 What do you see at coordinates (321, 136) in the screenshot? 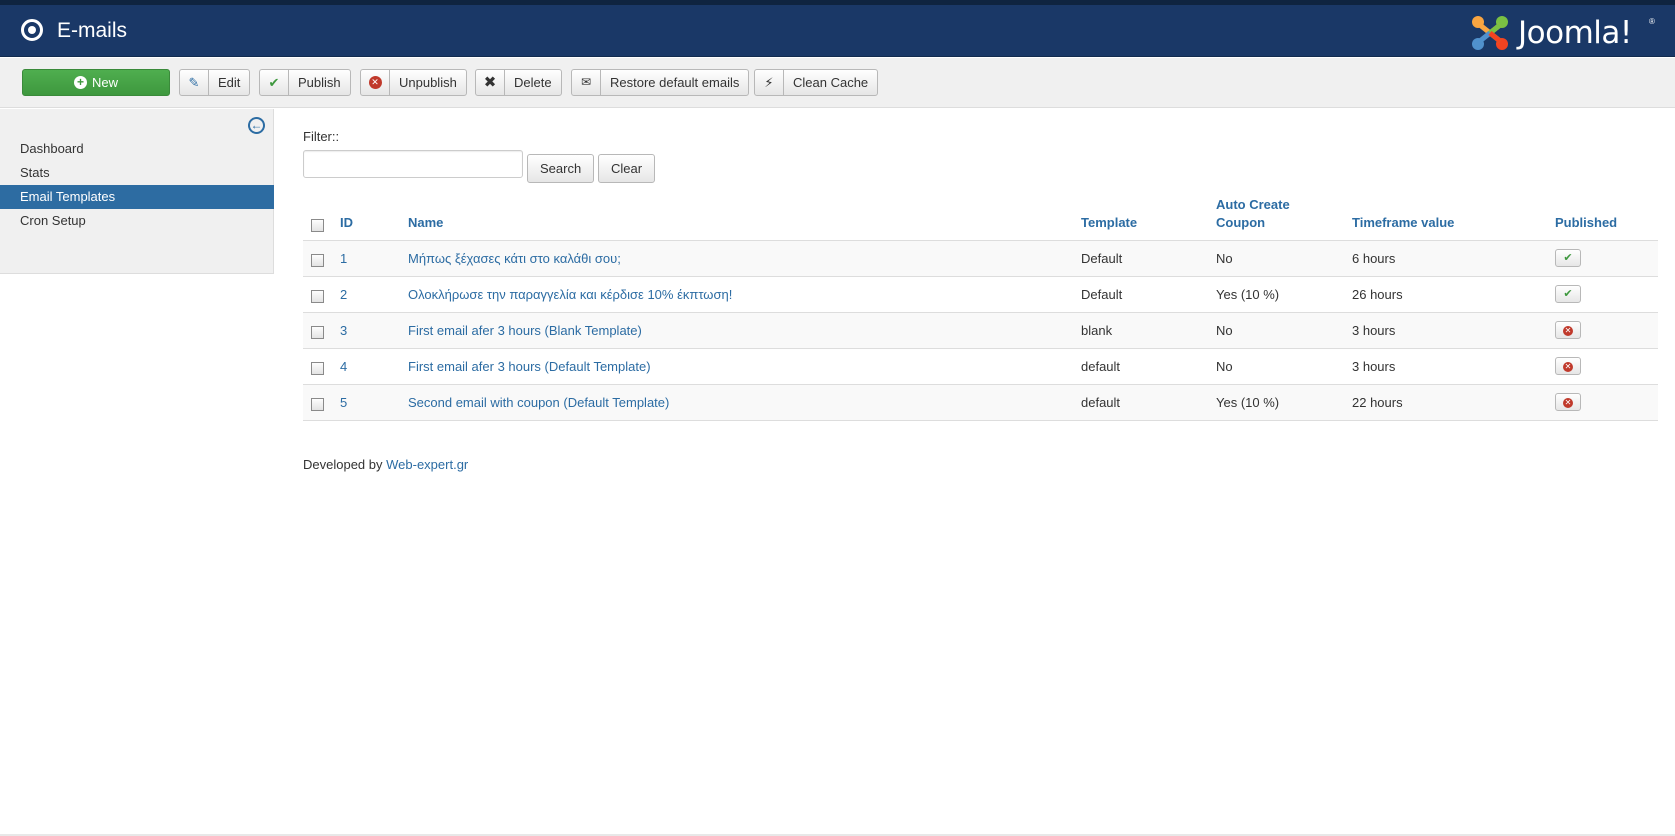
I see `filter-label: Filter::` at bounding box center [321, 136].